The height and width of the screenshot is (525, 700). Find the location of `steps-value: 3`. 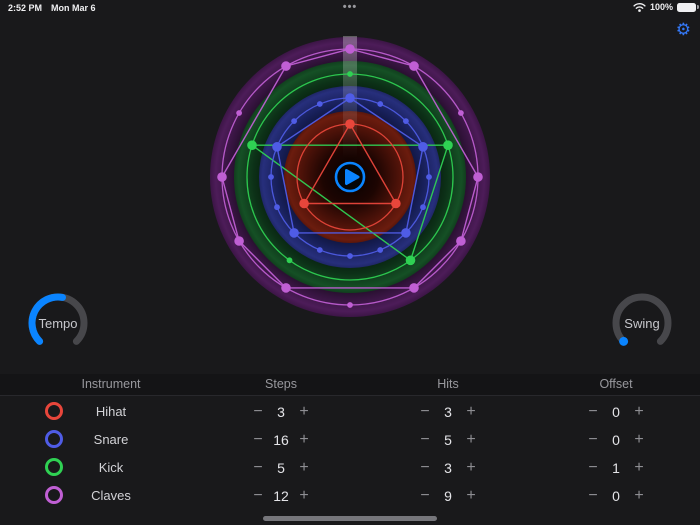

steps-value: 3 is located at coordinates (281, 412).